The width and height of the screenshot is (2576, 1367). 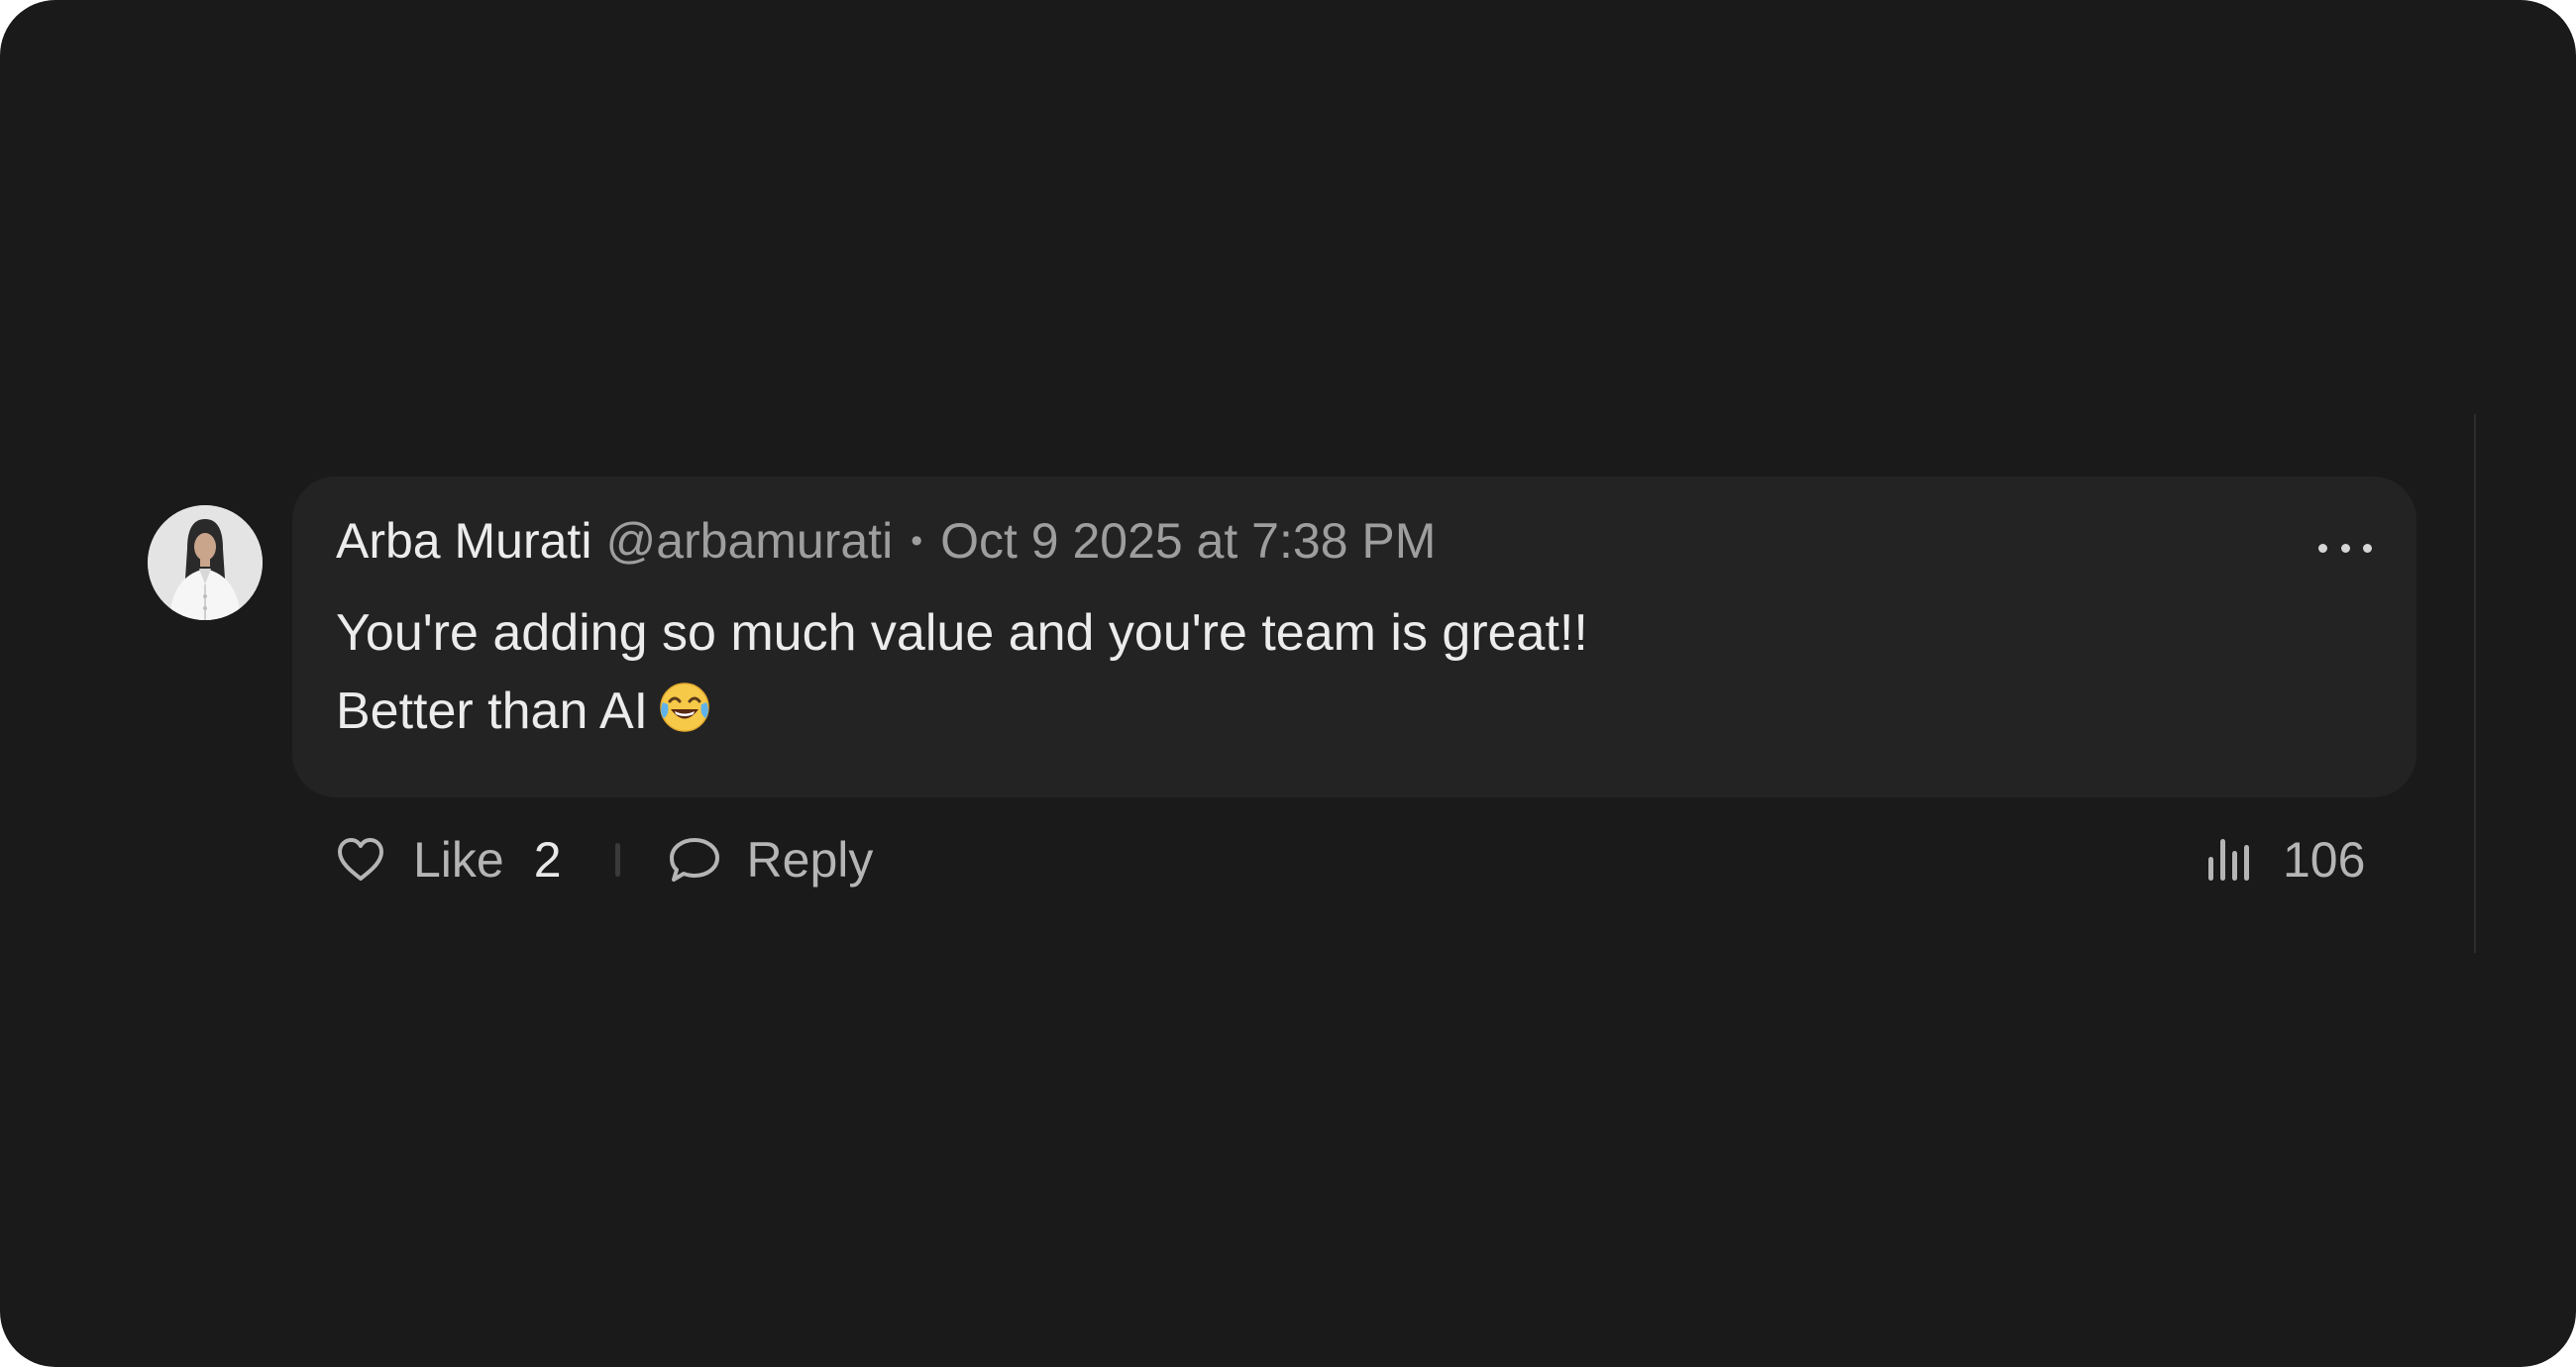 I want to click on speech-bubble-icon, so click(x=694, y=860).